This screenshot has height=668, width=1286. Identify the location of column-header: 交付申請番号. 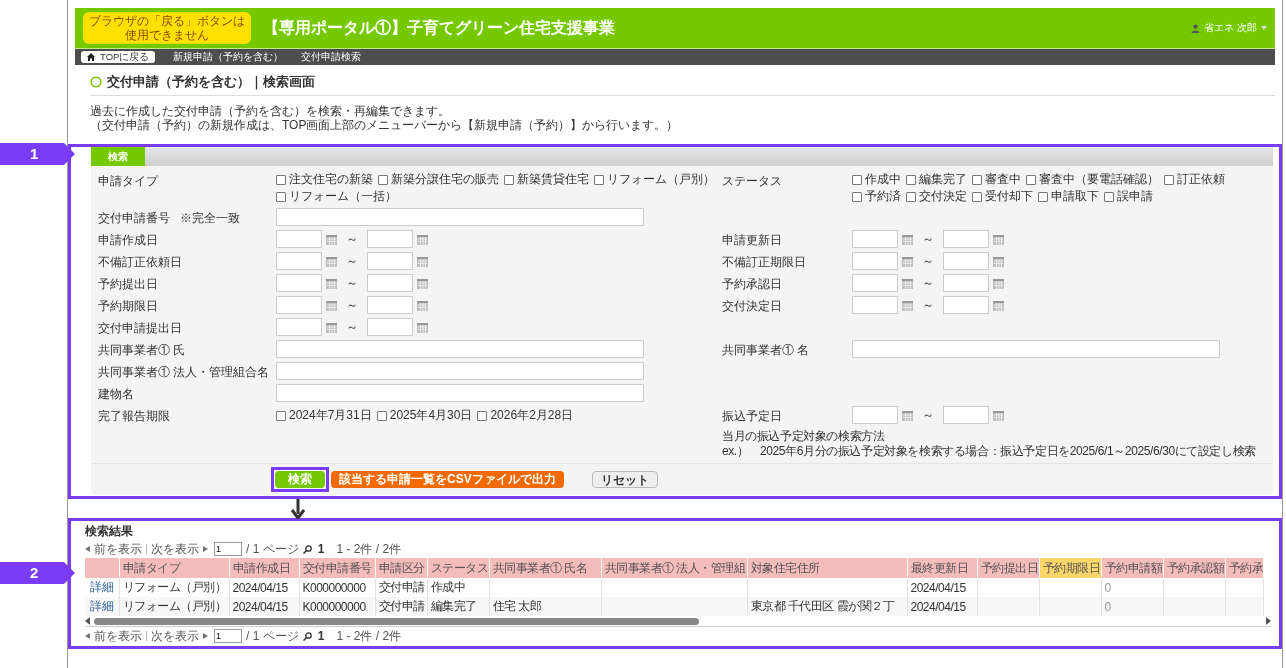
(337, 568).